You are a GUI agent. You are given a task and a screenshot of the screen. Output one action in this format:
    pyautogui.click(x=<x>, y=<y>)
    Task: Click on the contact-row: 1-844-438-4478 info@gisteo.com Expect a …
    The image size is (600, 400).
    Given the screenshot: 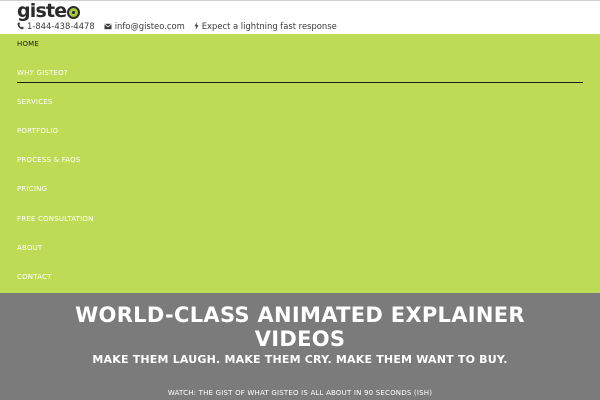 What is the action you would take?
    pyautogui.click(x=181, y=26)
    